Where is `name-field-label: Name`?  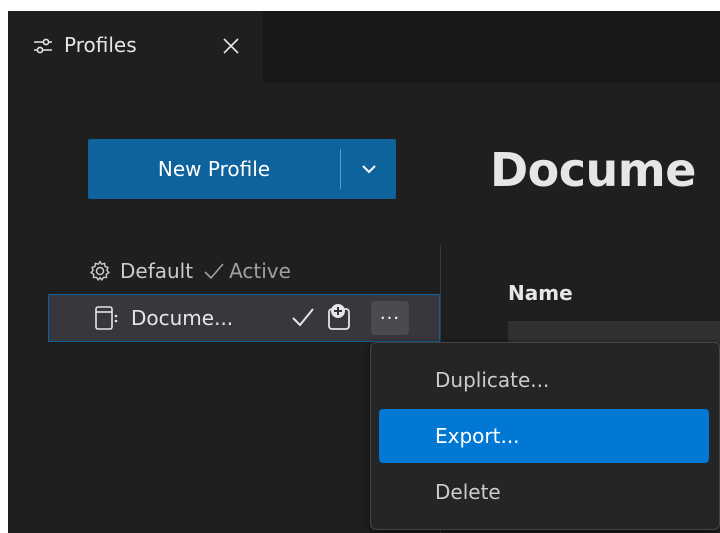 name-field-label: Name is located at coordinates (540, 293).